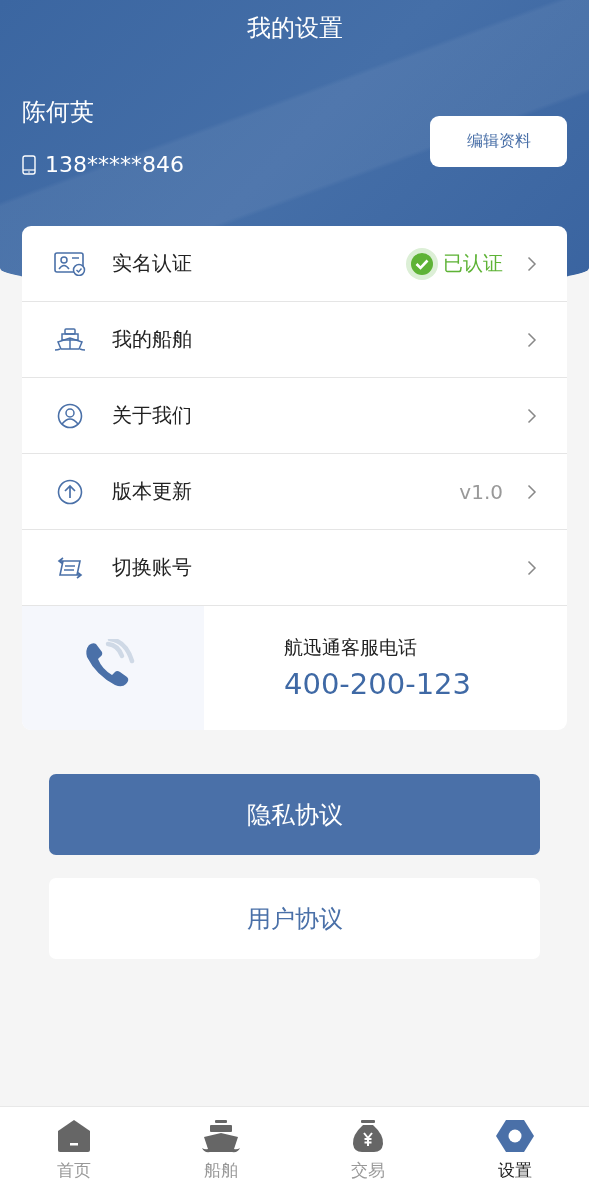 The width and height of the screenshot is (589, 1199). What do you see at coordinates (377, 684) in the screenshot?
I see `hotline-number: 400-200-123` at bounding box center [377, 684].